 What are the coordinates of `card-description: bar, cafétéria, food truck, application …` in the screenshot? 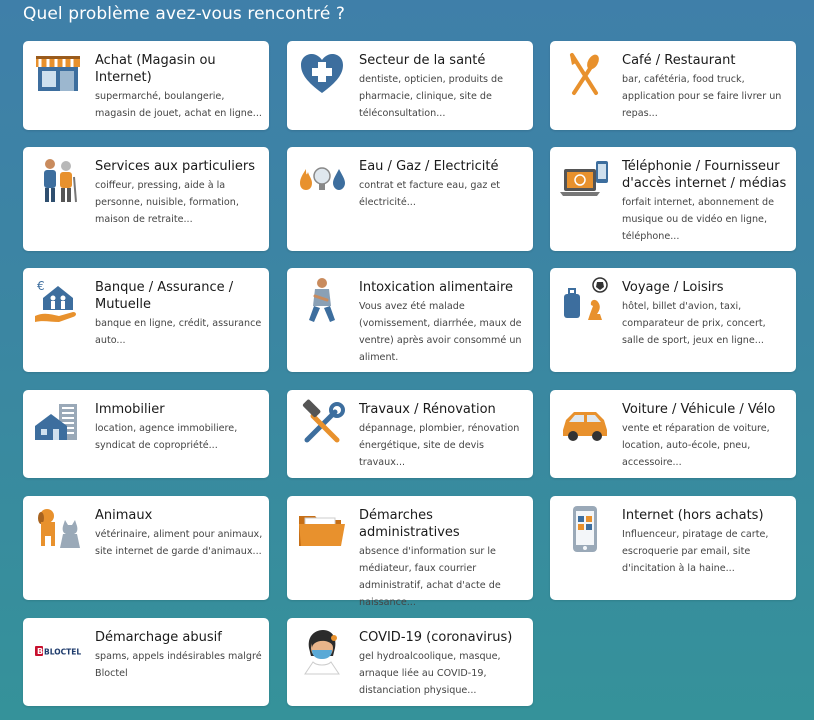 It's located at (702, 96).